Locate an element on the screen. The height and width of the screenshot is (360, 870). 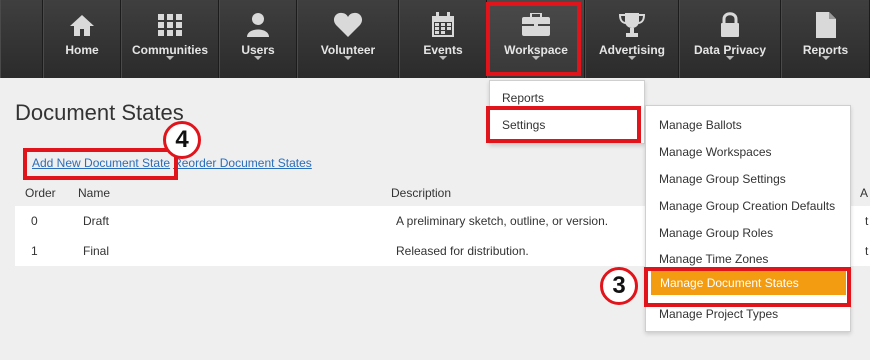
menu-item-manage-project-types: Manage Project Types is located at coordinates (718, 314).